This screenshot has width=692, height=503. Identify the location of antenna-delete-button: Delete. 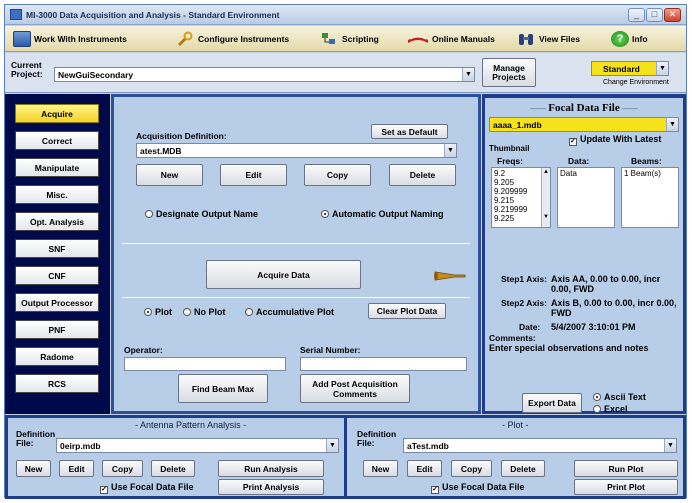
(173, 468).